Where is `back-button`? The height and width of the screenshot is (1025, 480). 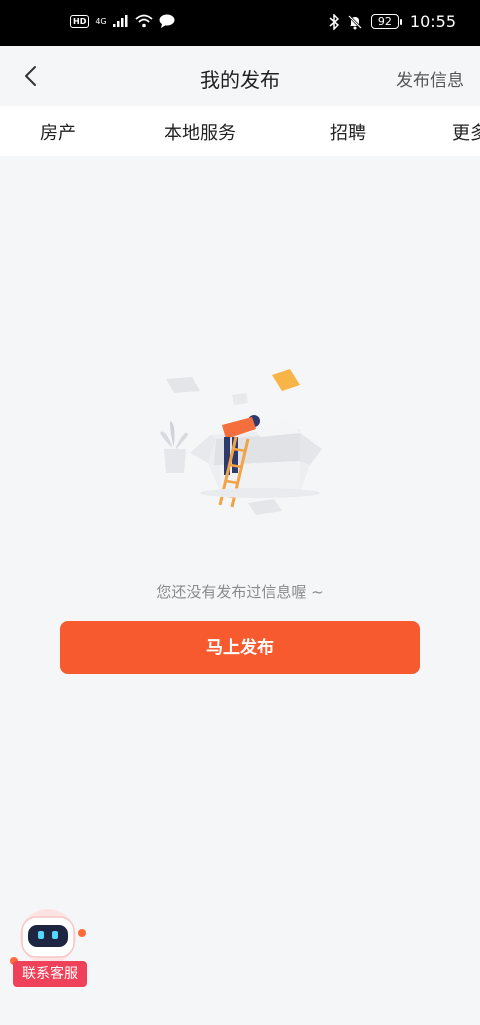 back-button is located at coordinates (32, 76).